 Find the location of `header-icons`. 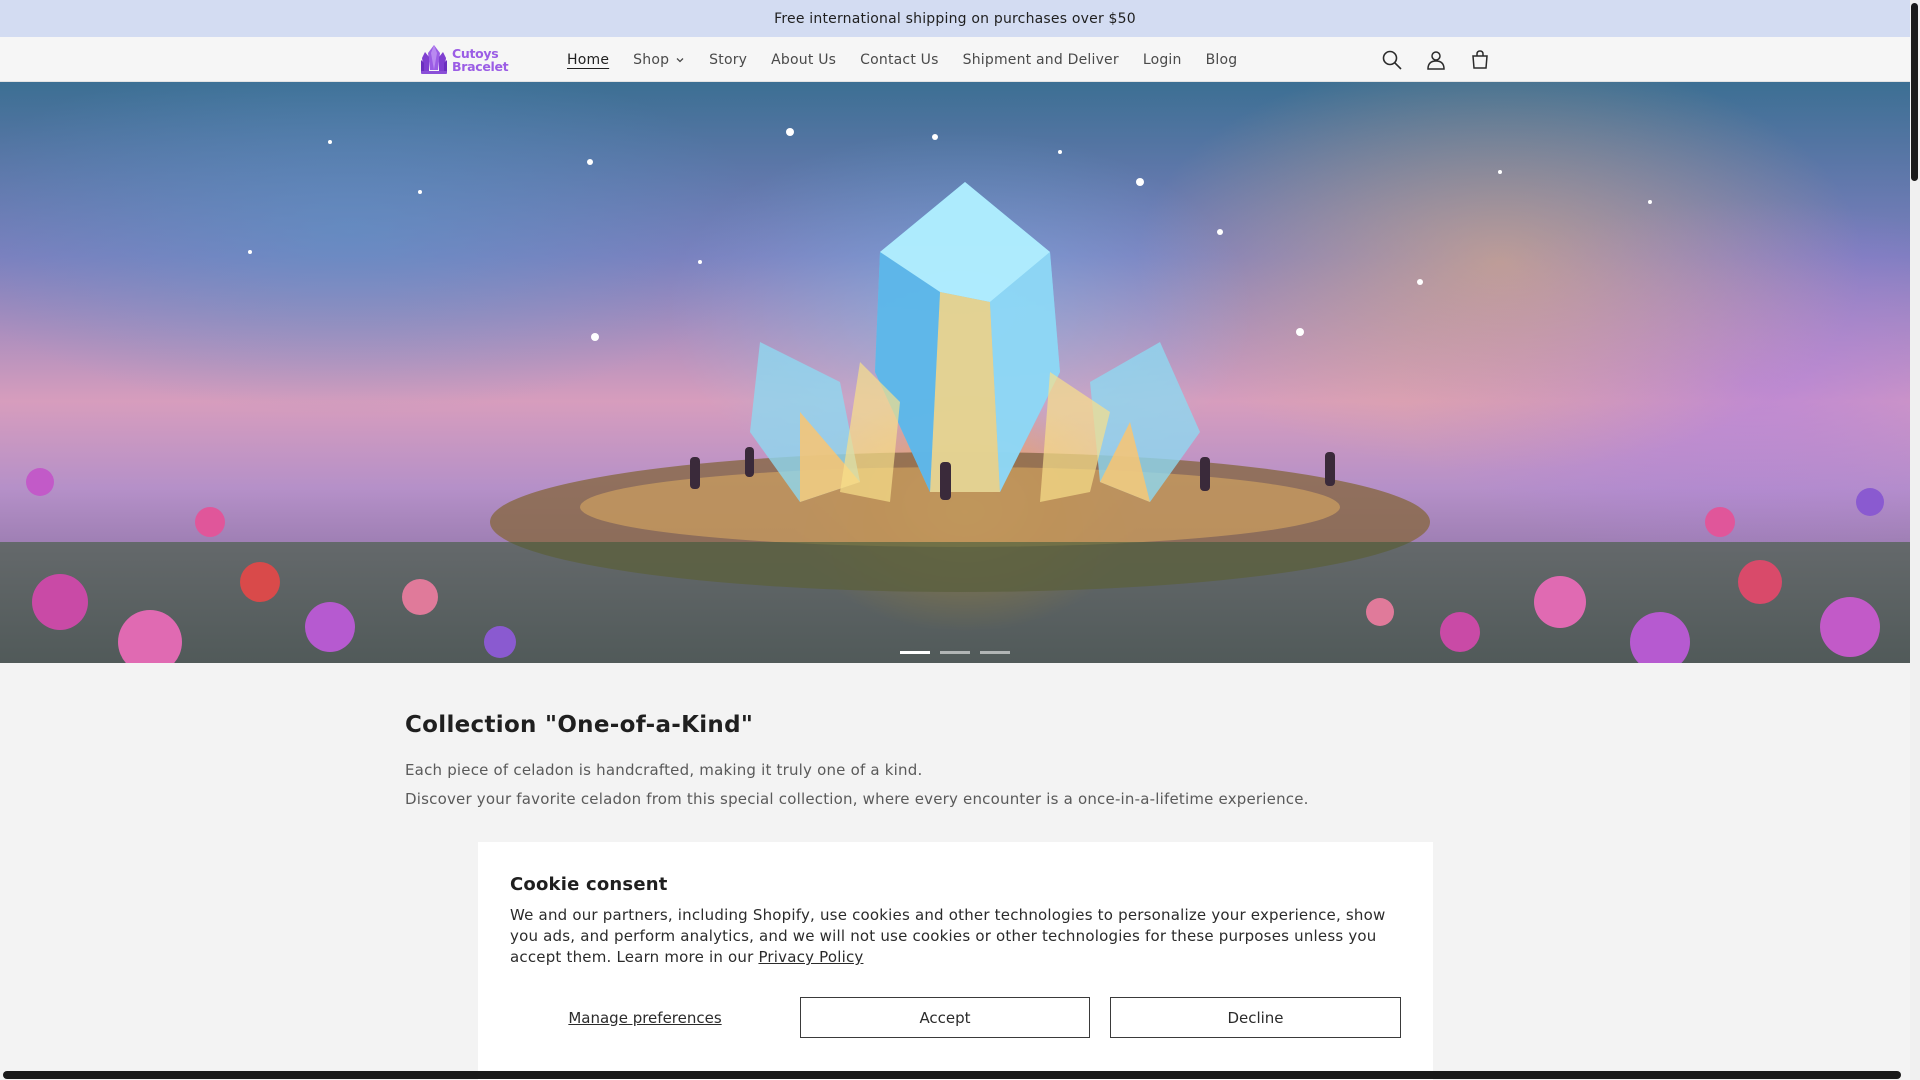

header-icons is located at coordinates (1436, 59).